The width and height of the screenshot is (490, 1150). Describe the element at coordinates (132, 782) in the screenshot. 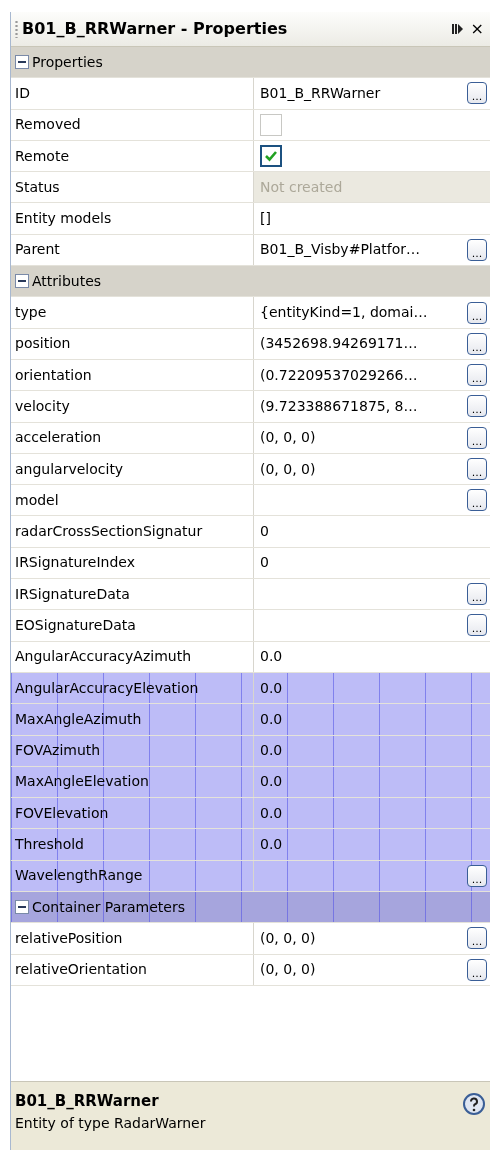

I see `property-name: MaxAngleElevation` at that location.